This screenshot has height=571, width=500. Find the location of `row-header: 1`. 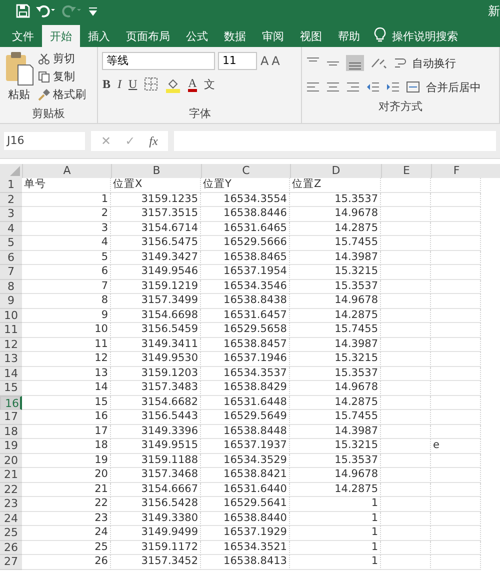

row-header: 1 is located at coordinates (11, 185).